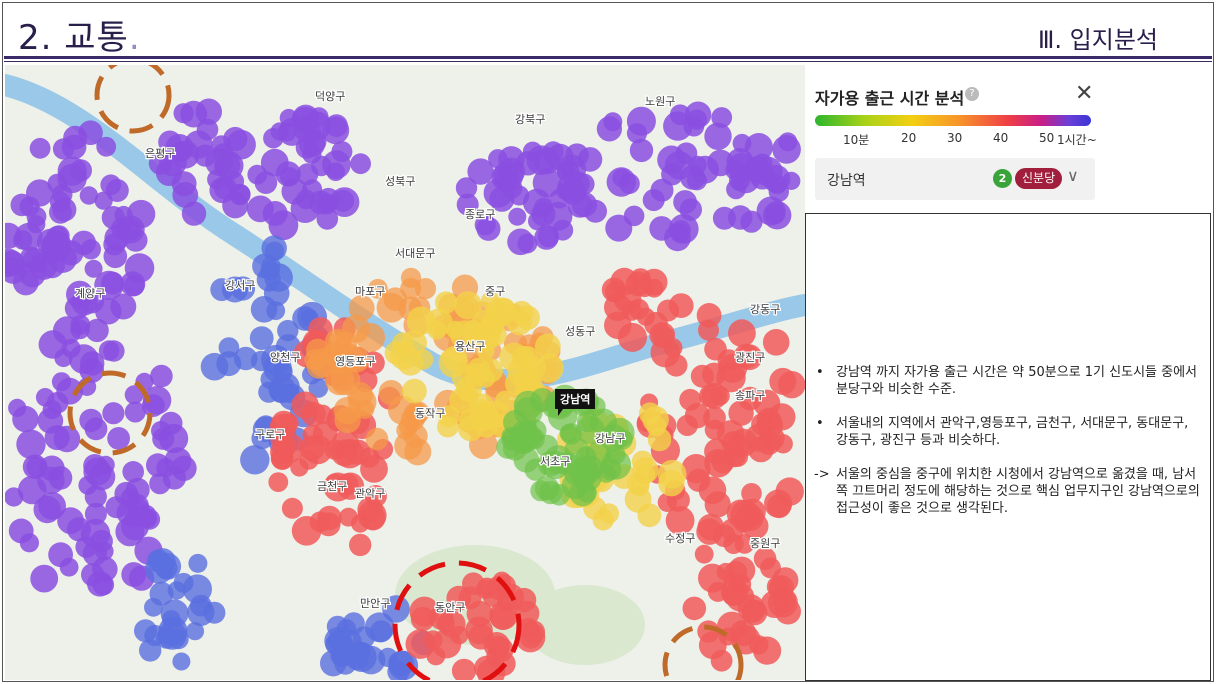  Describe the element at coordinates (608, 31) in the screenshot. I see `slide-header: 2. 교통. Ⅲ. 입지분석` at that location.